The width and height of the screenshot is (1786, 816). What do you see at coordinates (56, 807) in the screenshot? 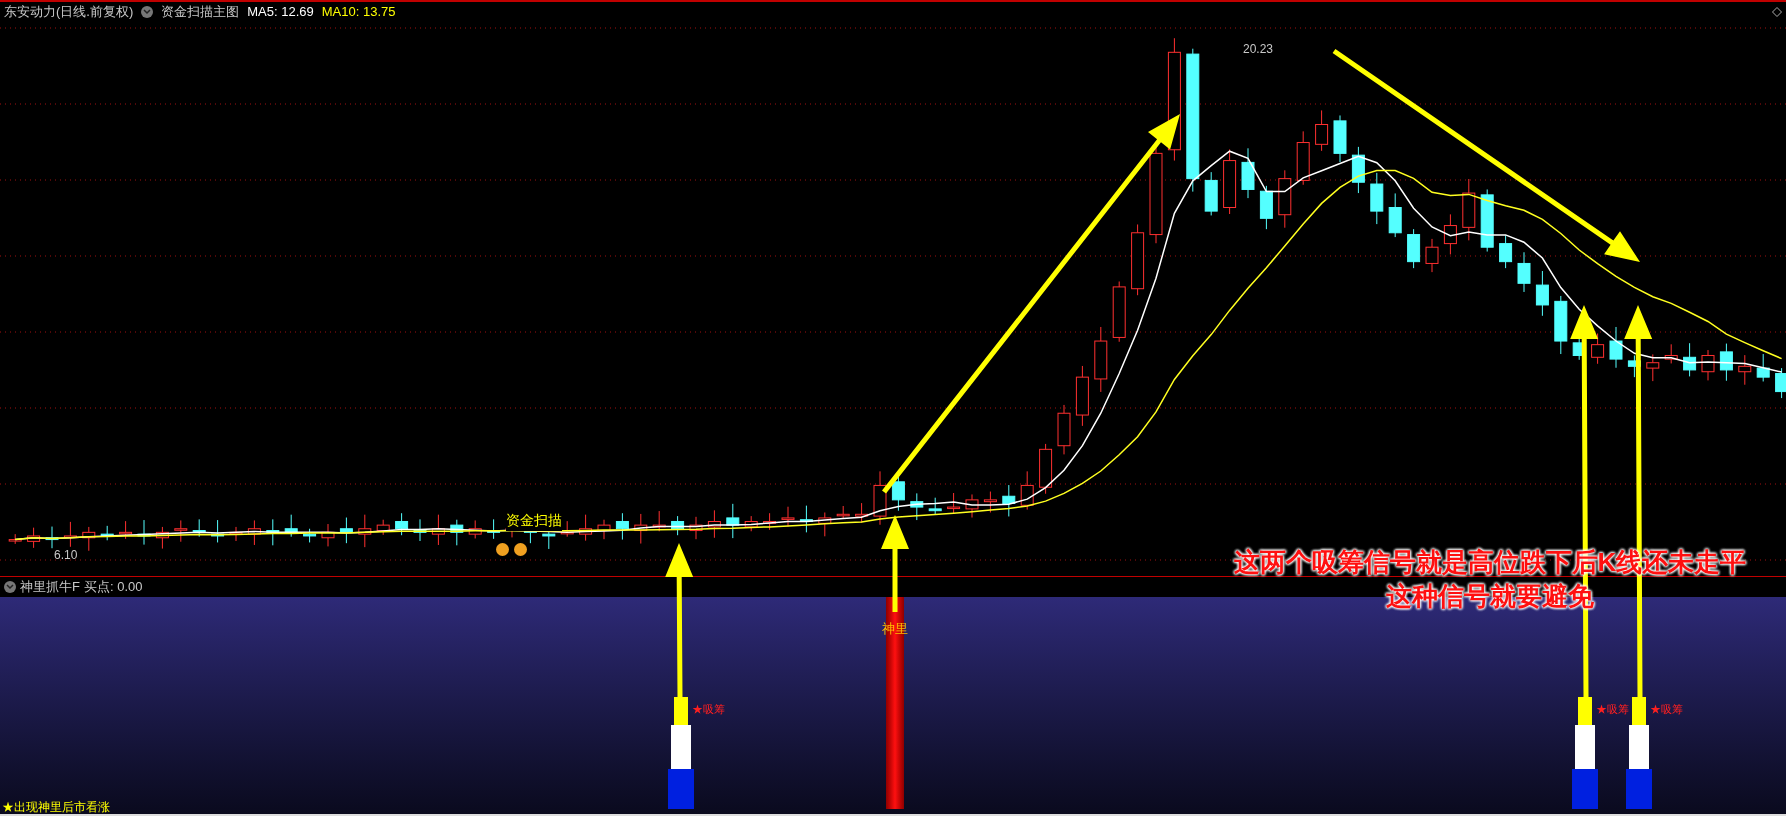
I see `legend-text: ★出现神里后市看涨` at bounding box center [56, 807].